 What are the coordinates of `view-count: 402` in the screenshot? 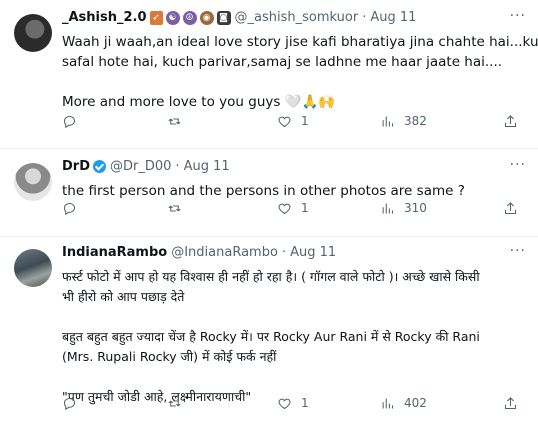 It's located at (415, 403).